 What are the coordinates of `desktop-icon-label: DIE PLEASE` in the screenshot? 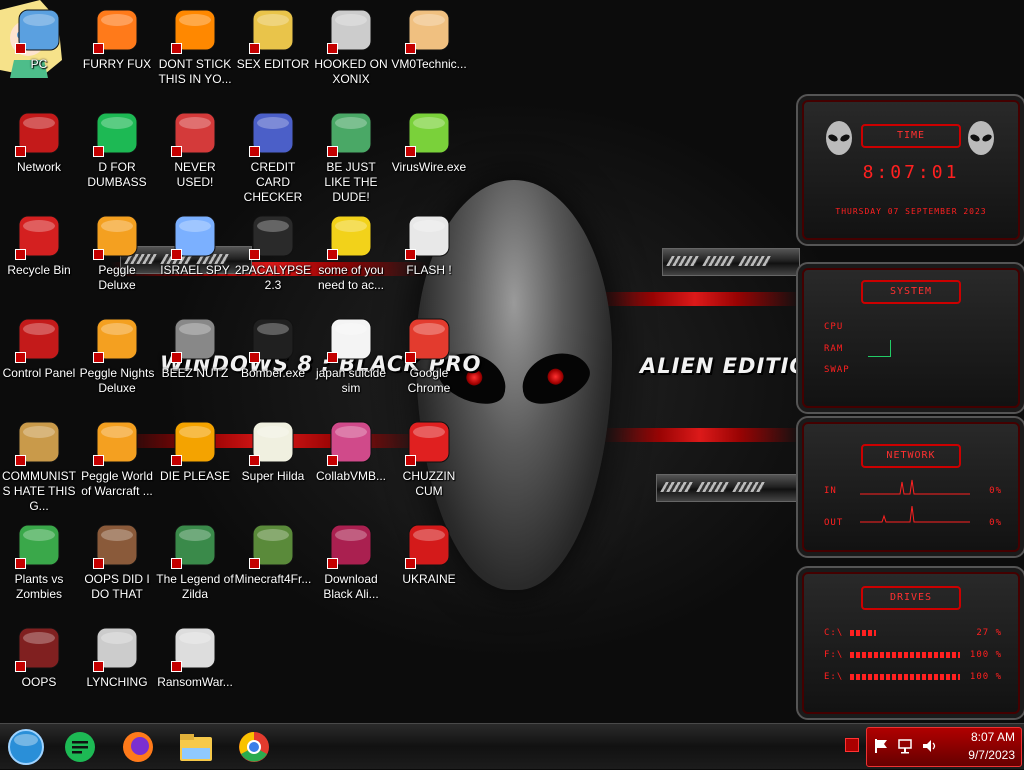 It's located at (195, 476).